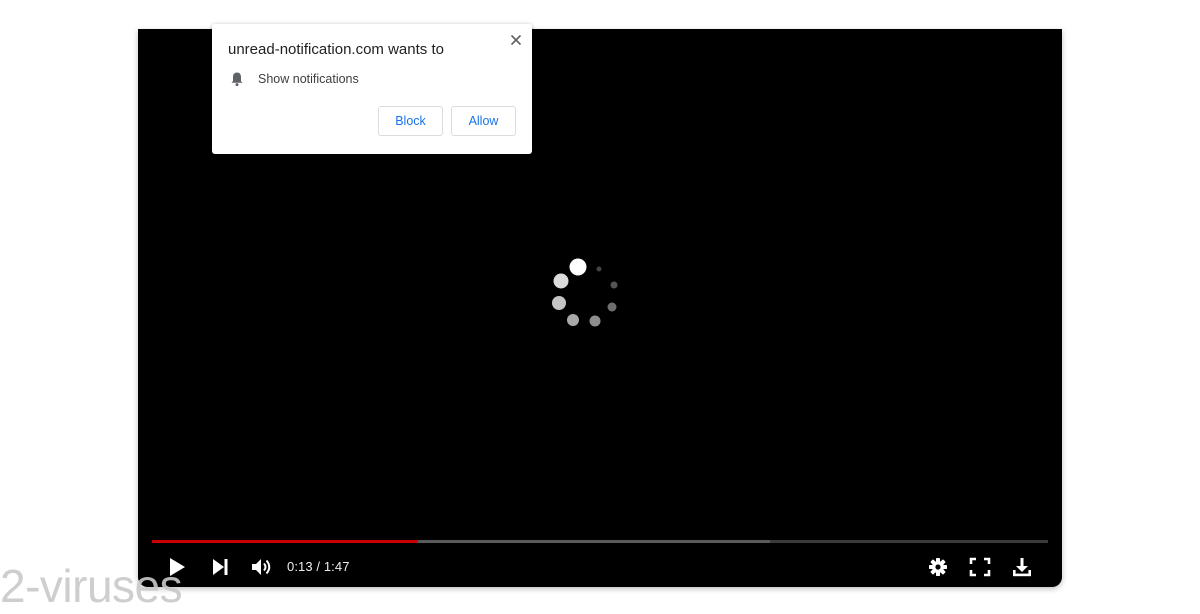  I want to click on popup-title: unread-notification.com wants to, so click(336, 49).